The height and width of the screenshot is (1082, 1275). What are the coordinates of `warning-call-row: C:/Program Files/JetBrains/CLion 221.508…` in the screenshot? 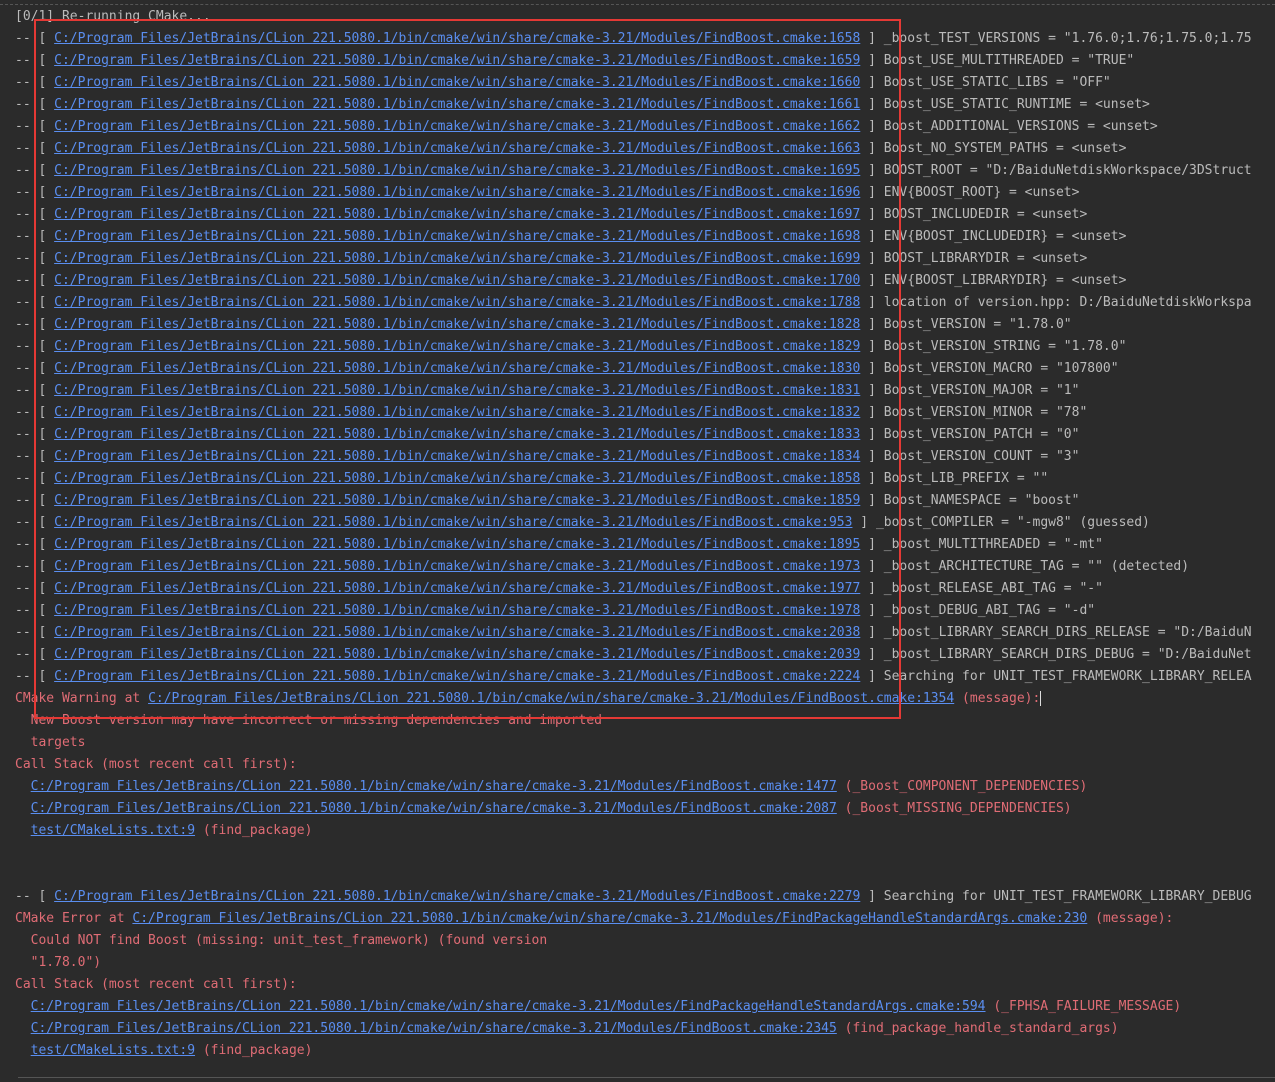 It's located at (543, 809).